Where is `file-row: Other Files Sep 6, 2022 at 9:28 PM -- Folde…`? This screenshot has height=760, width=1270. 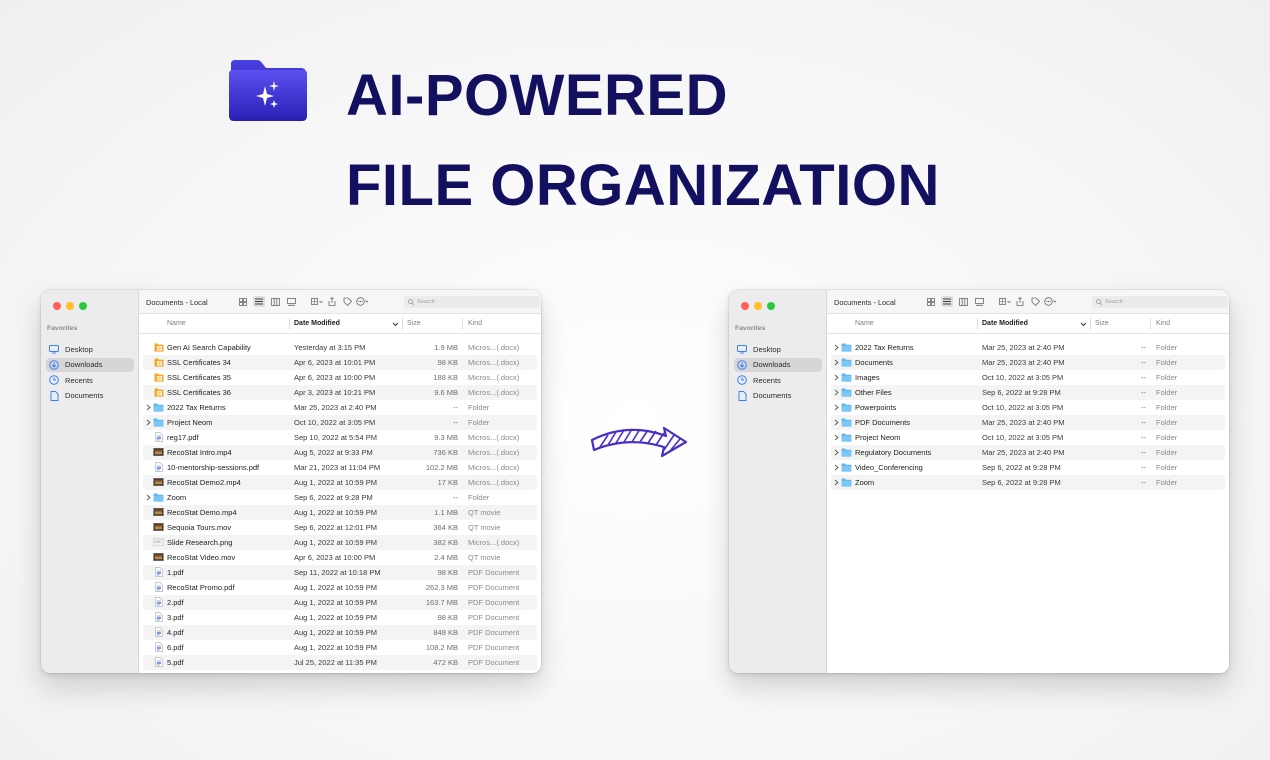 file-row: Other Files Sep 6, 2022 at 9:28 PM -- Folde… is located at coordinates (1028, 392).